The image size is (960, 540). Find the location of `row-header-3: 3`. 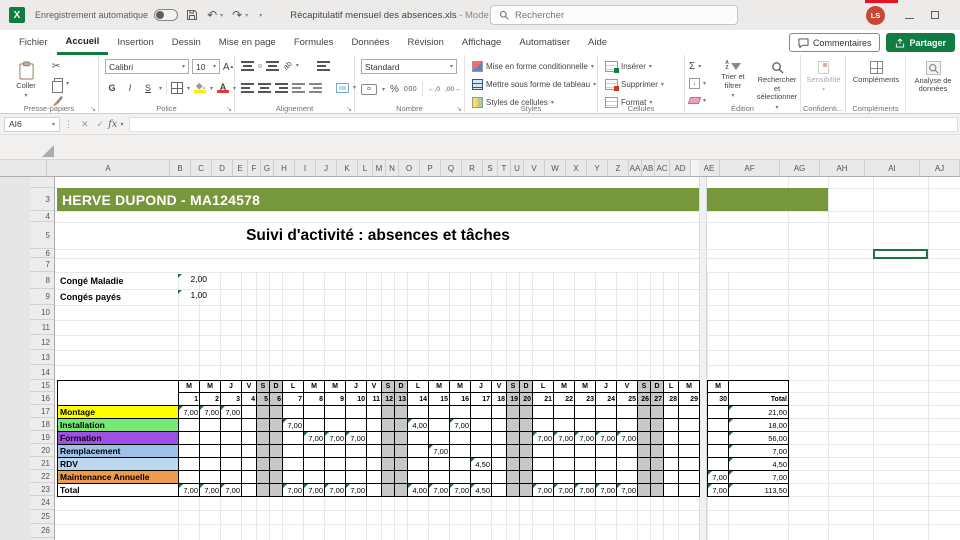

row-header-3: 3 is located at coordinates (42, 199).